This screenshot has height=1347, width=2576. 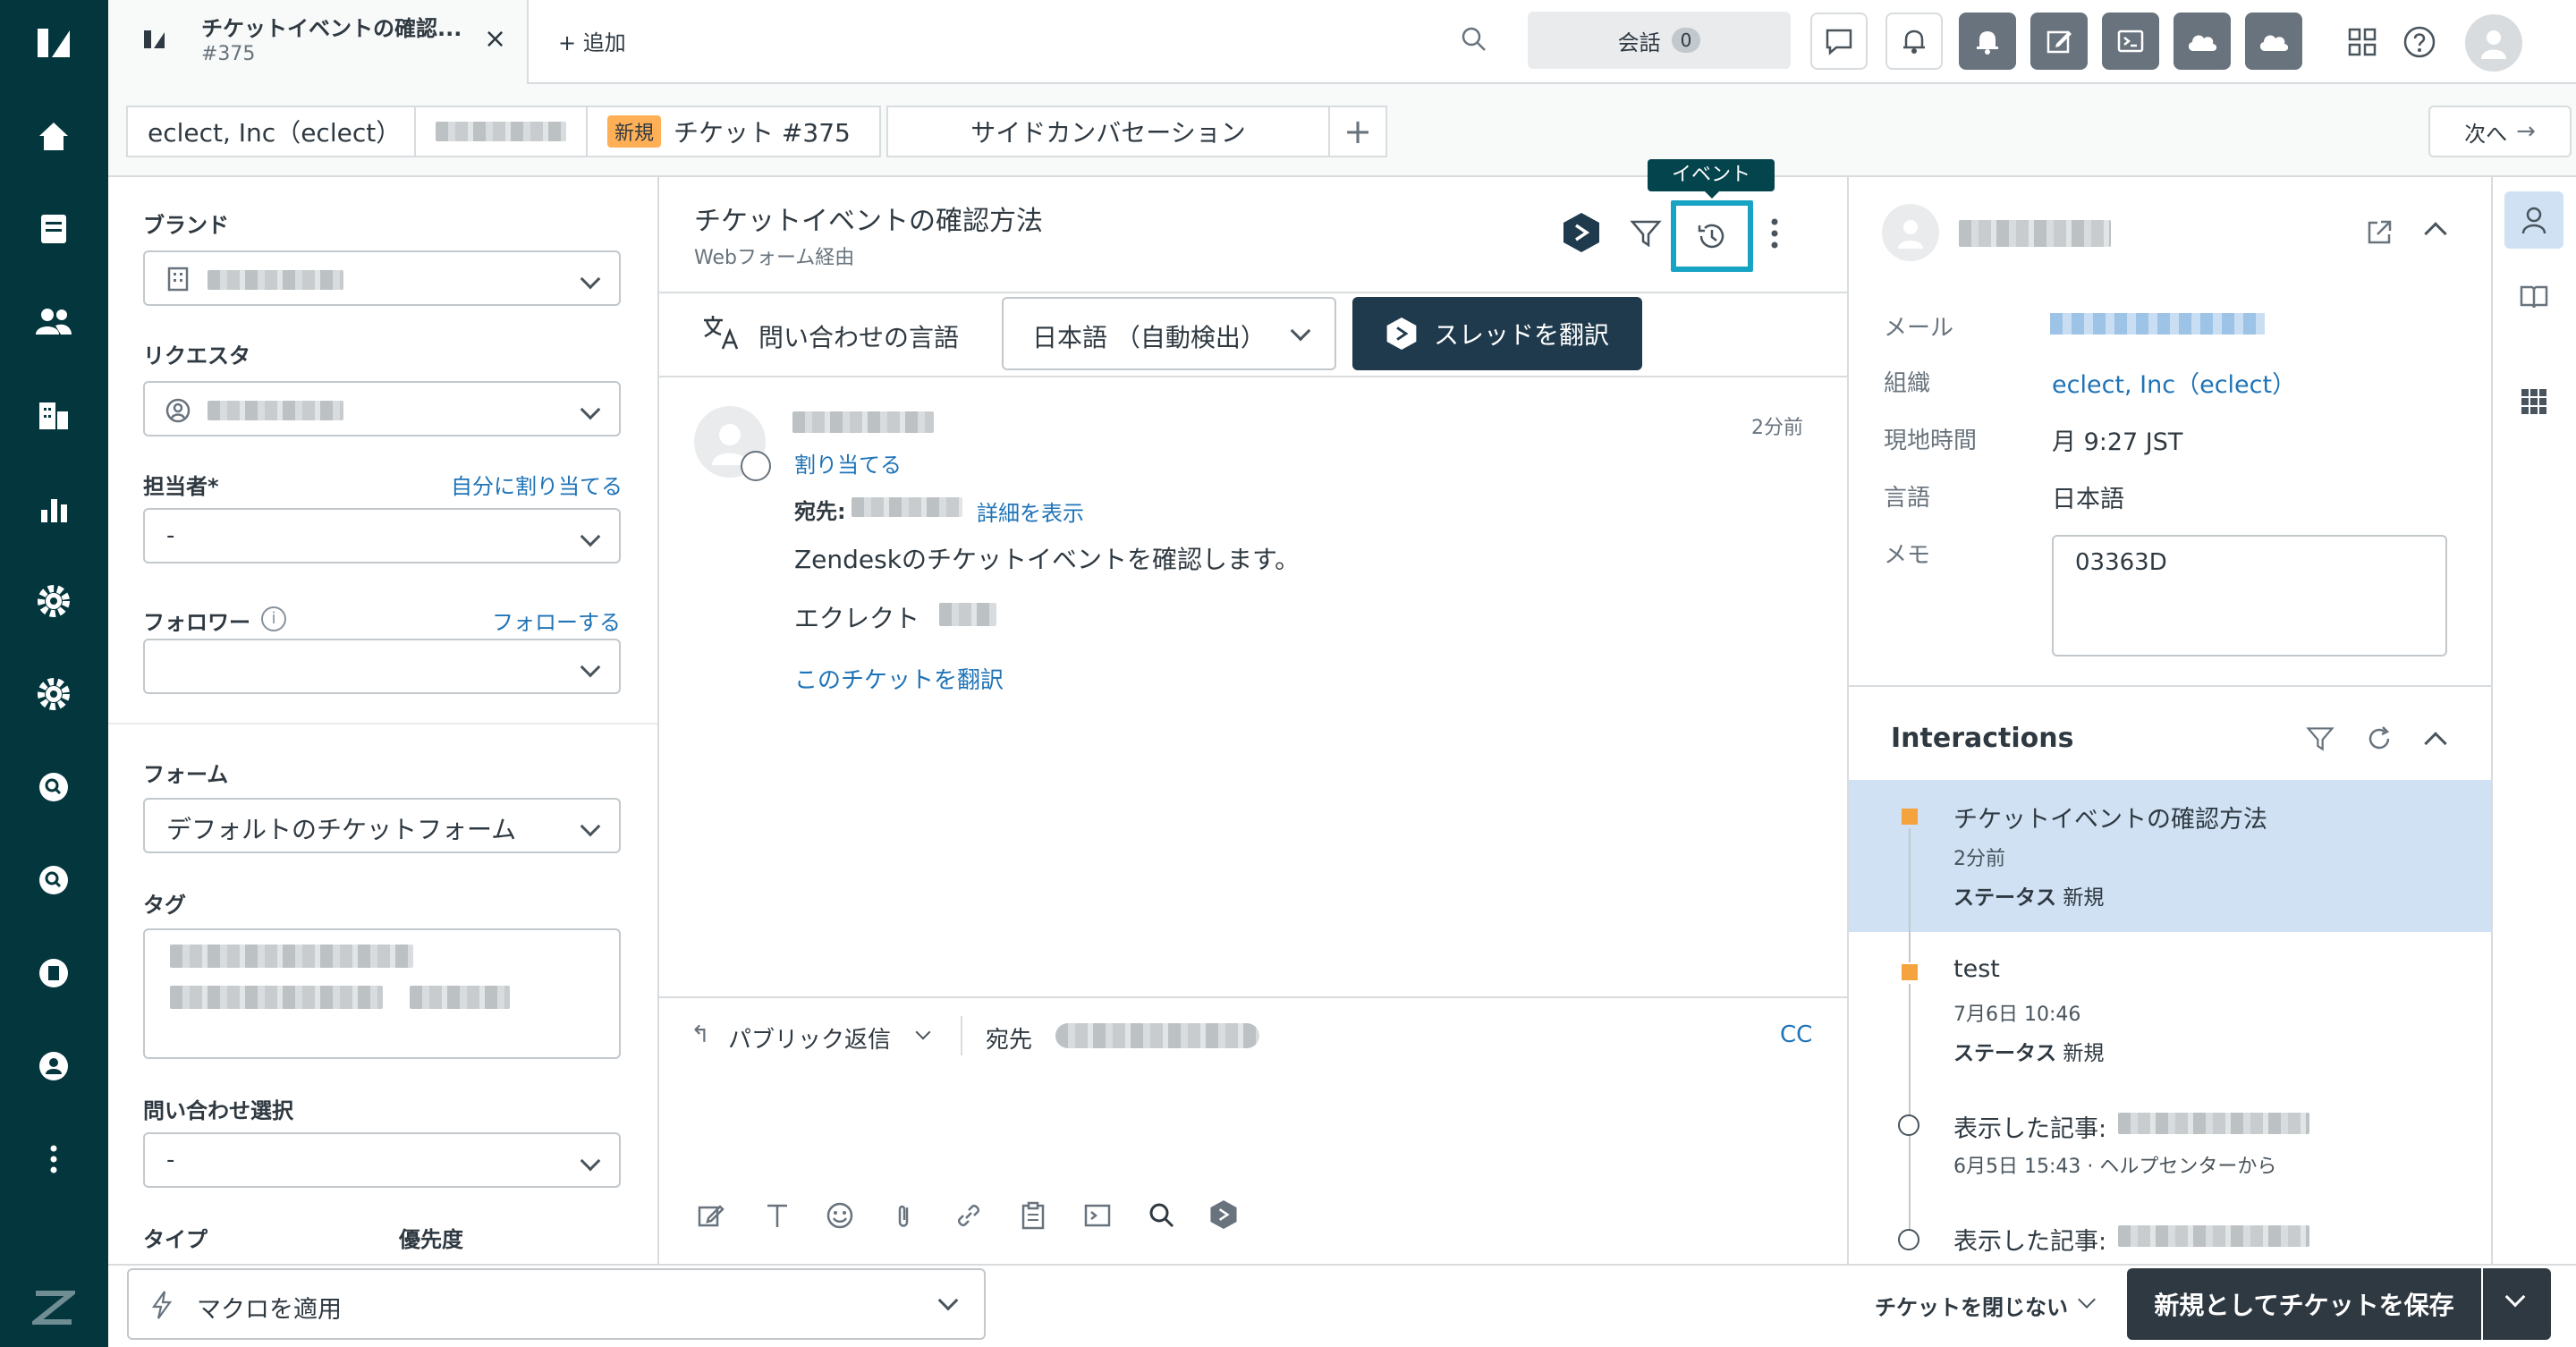 I want to click on app-terminal-icon, so click(x=2130, y=41).